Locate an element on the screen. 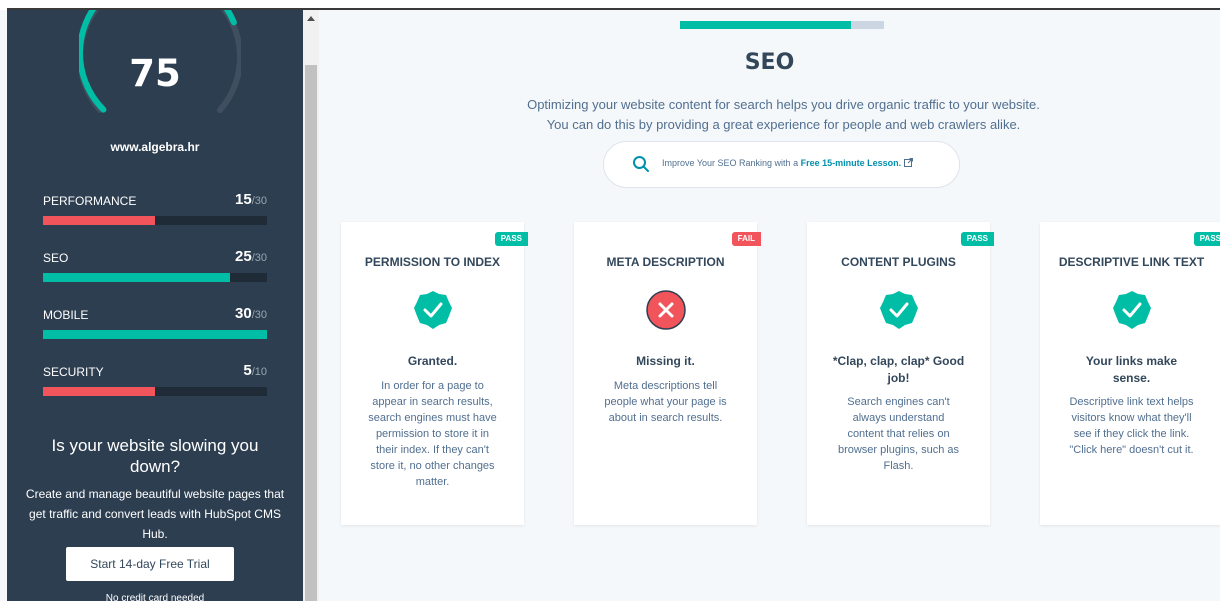 The width and height of the screenshot is (1220, 601). card-status: Granted. is located at coordinates (432, 361).